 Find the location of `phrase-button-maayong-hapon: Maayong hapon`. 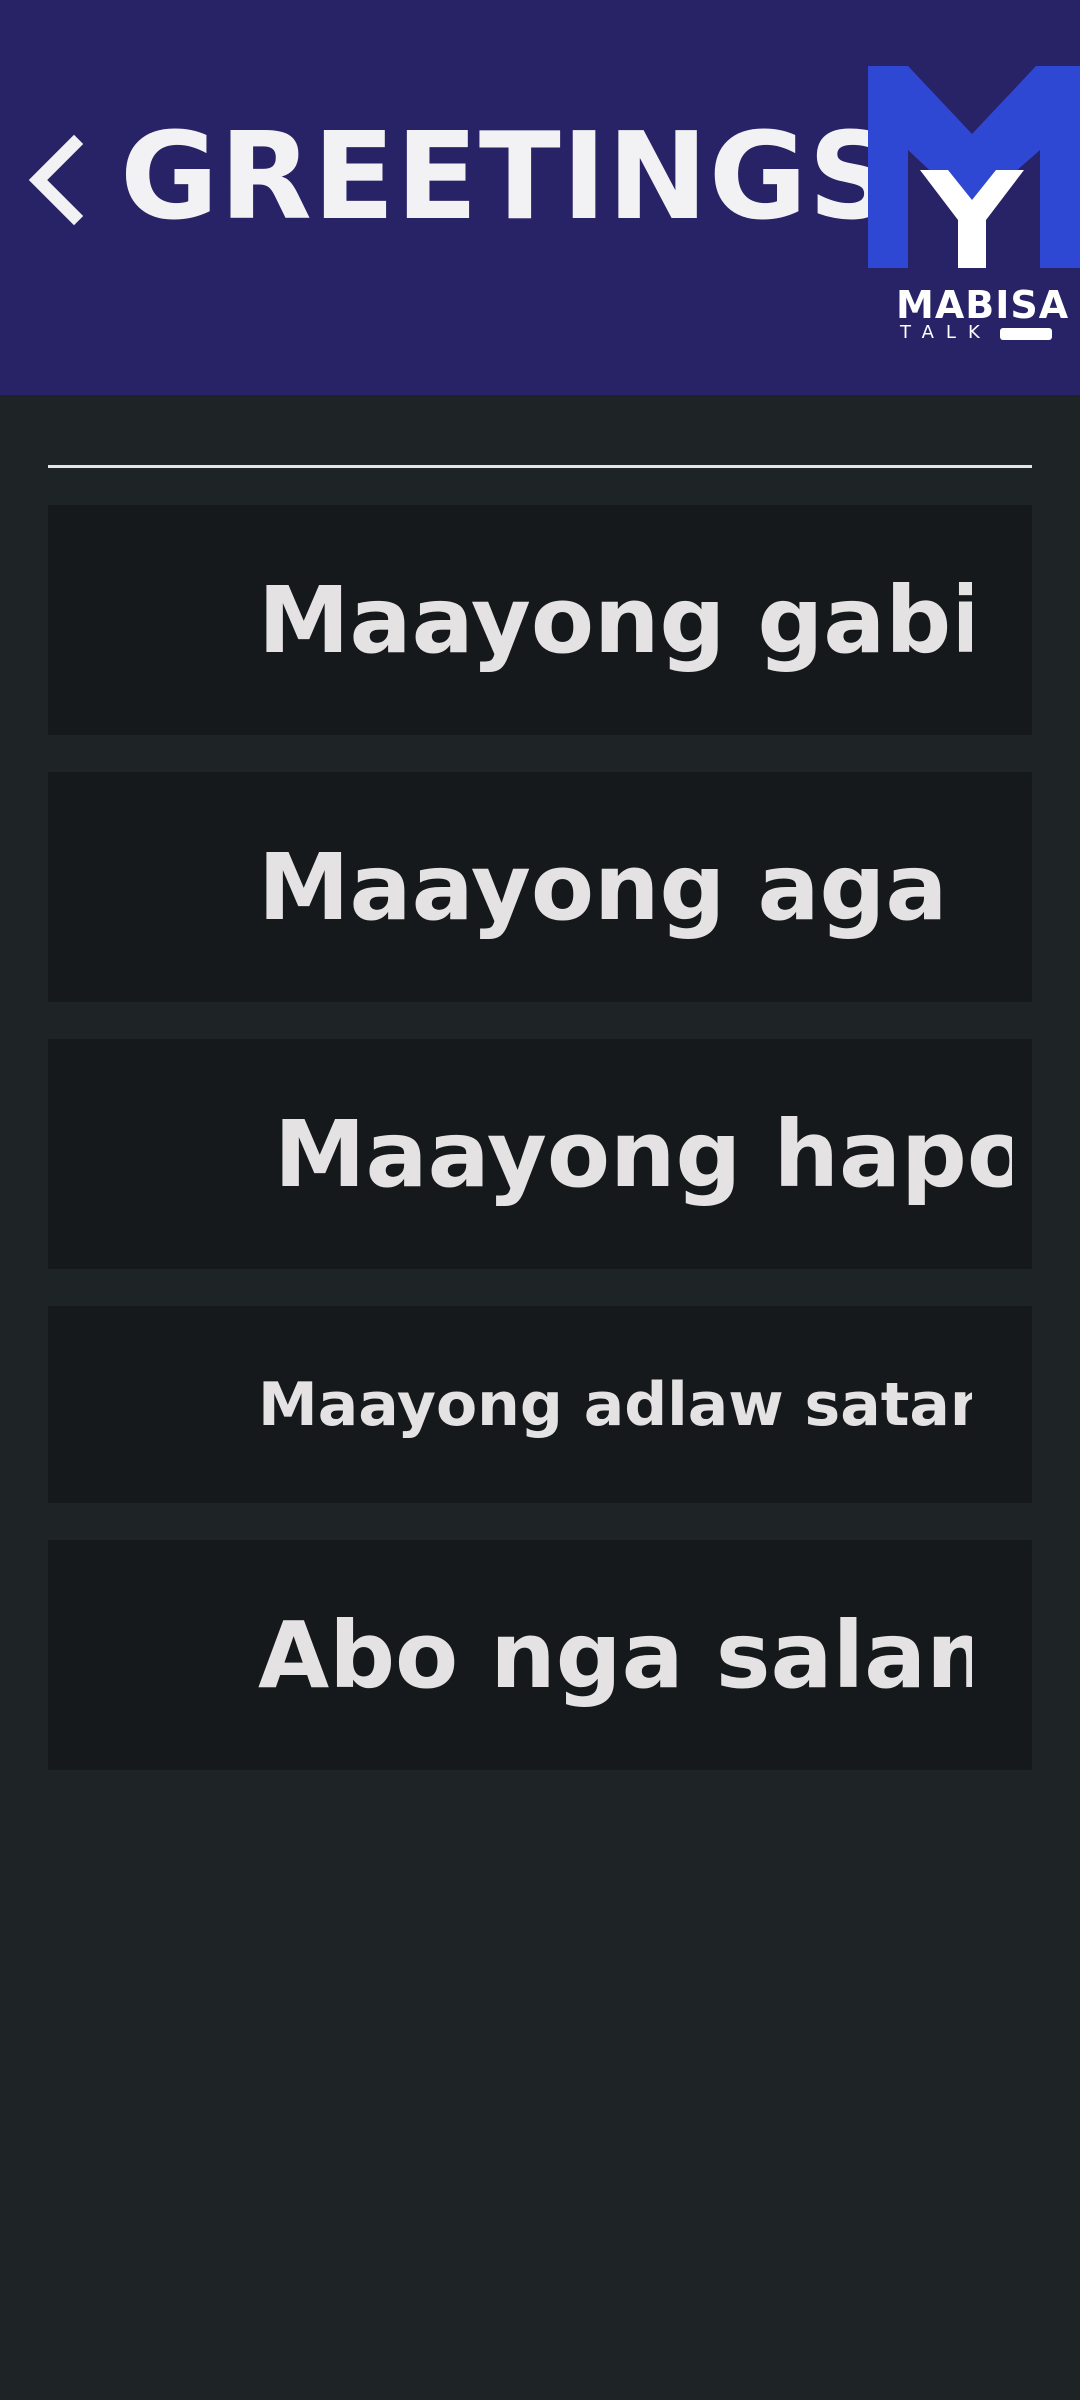

phrase-button-maayong-hapon: Maayong hapon is located at coordinates (540, 1154).